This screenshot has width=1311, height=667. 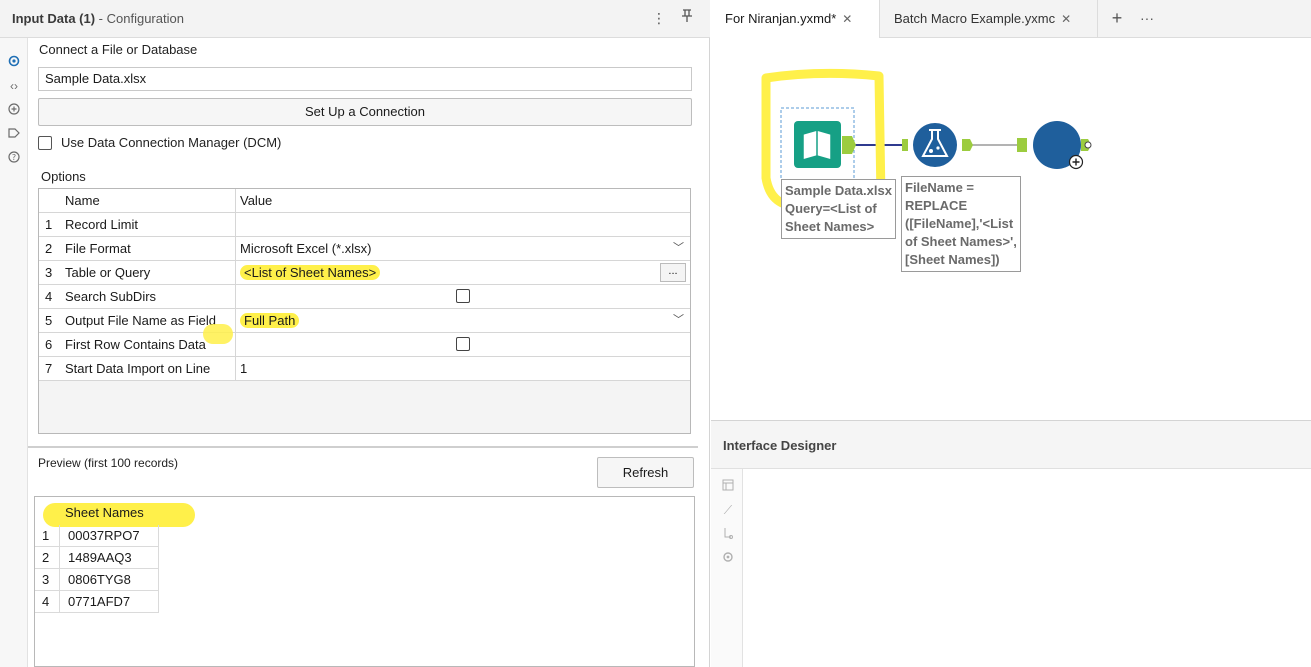 What do you see at coordinates (108, 272) in the screenshot?
I see `option-name: Table or Query` at bounding box center [108, 272].